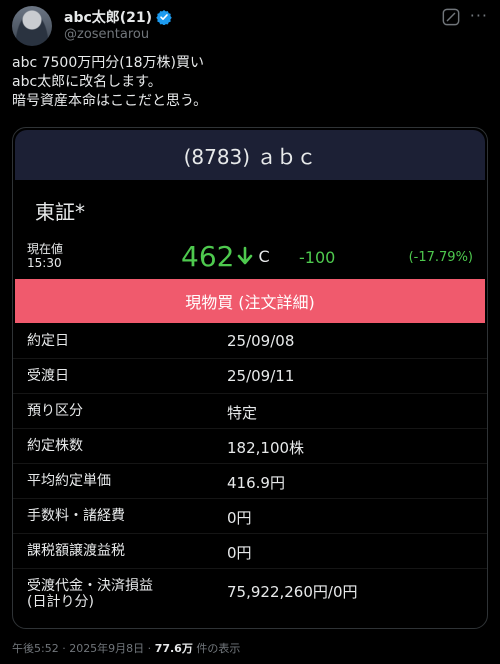 Image resolution: width=500 pixels, height=664 pixels. I want to click on more-options-icon: ···, so click(479, 15).